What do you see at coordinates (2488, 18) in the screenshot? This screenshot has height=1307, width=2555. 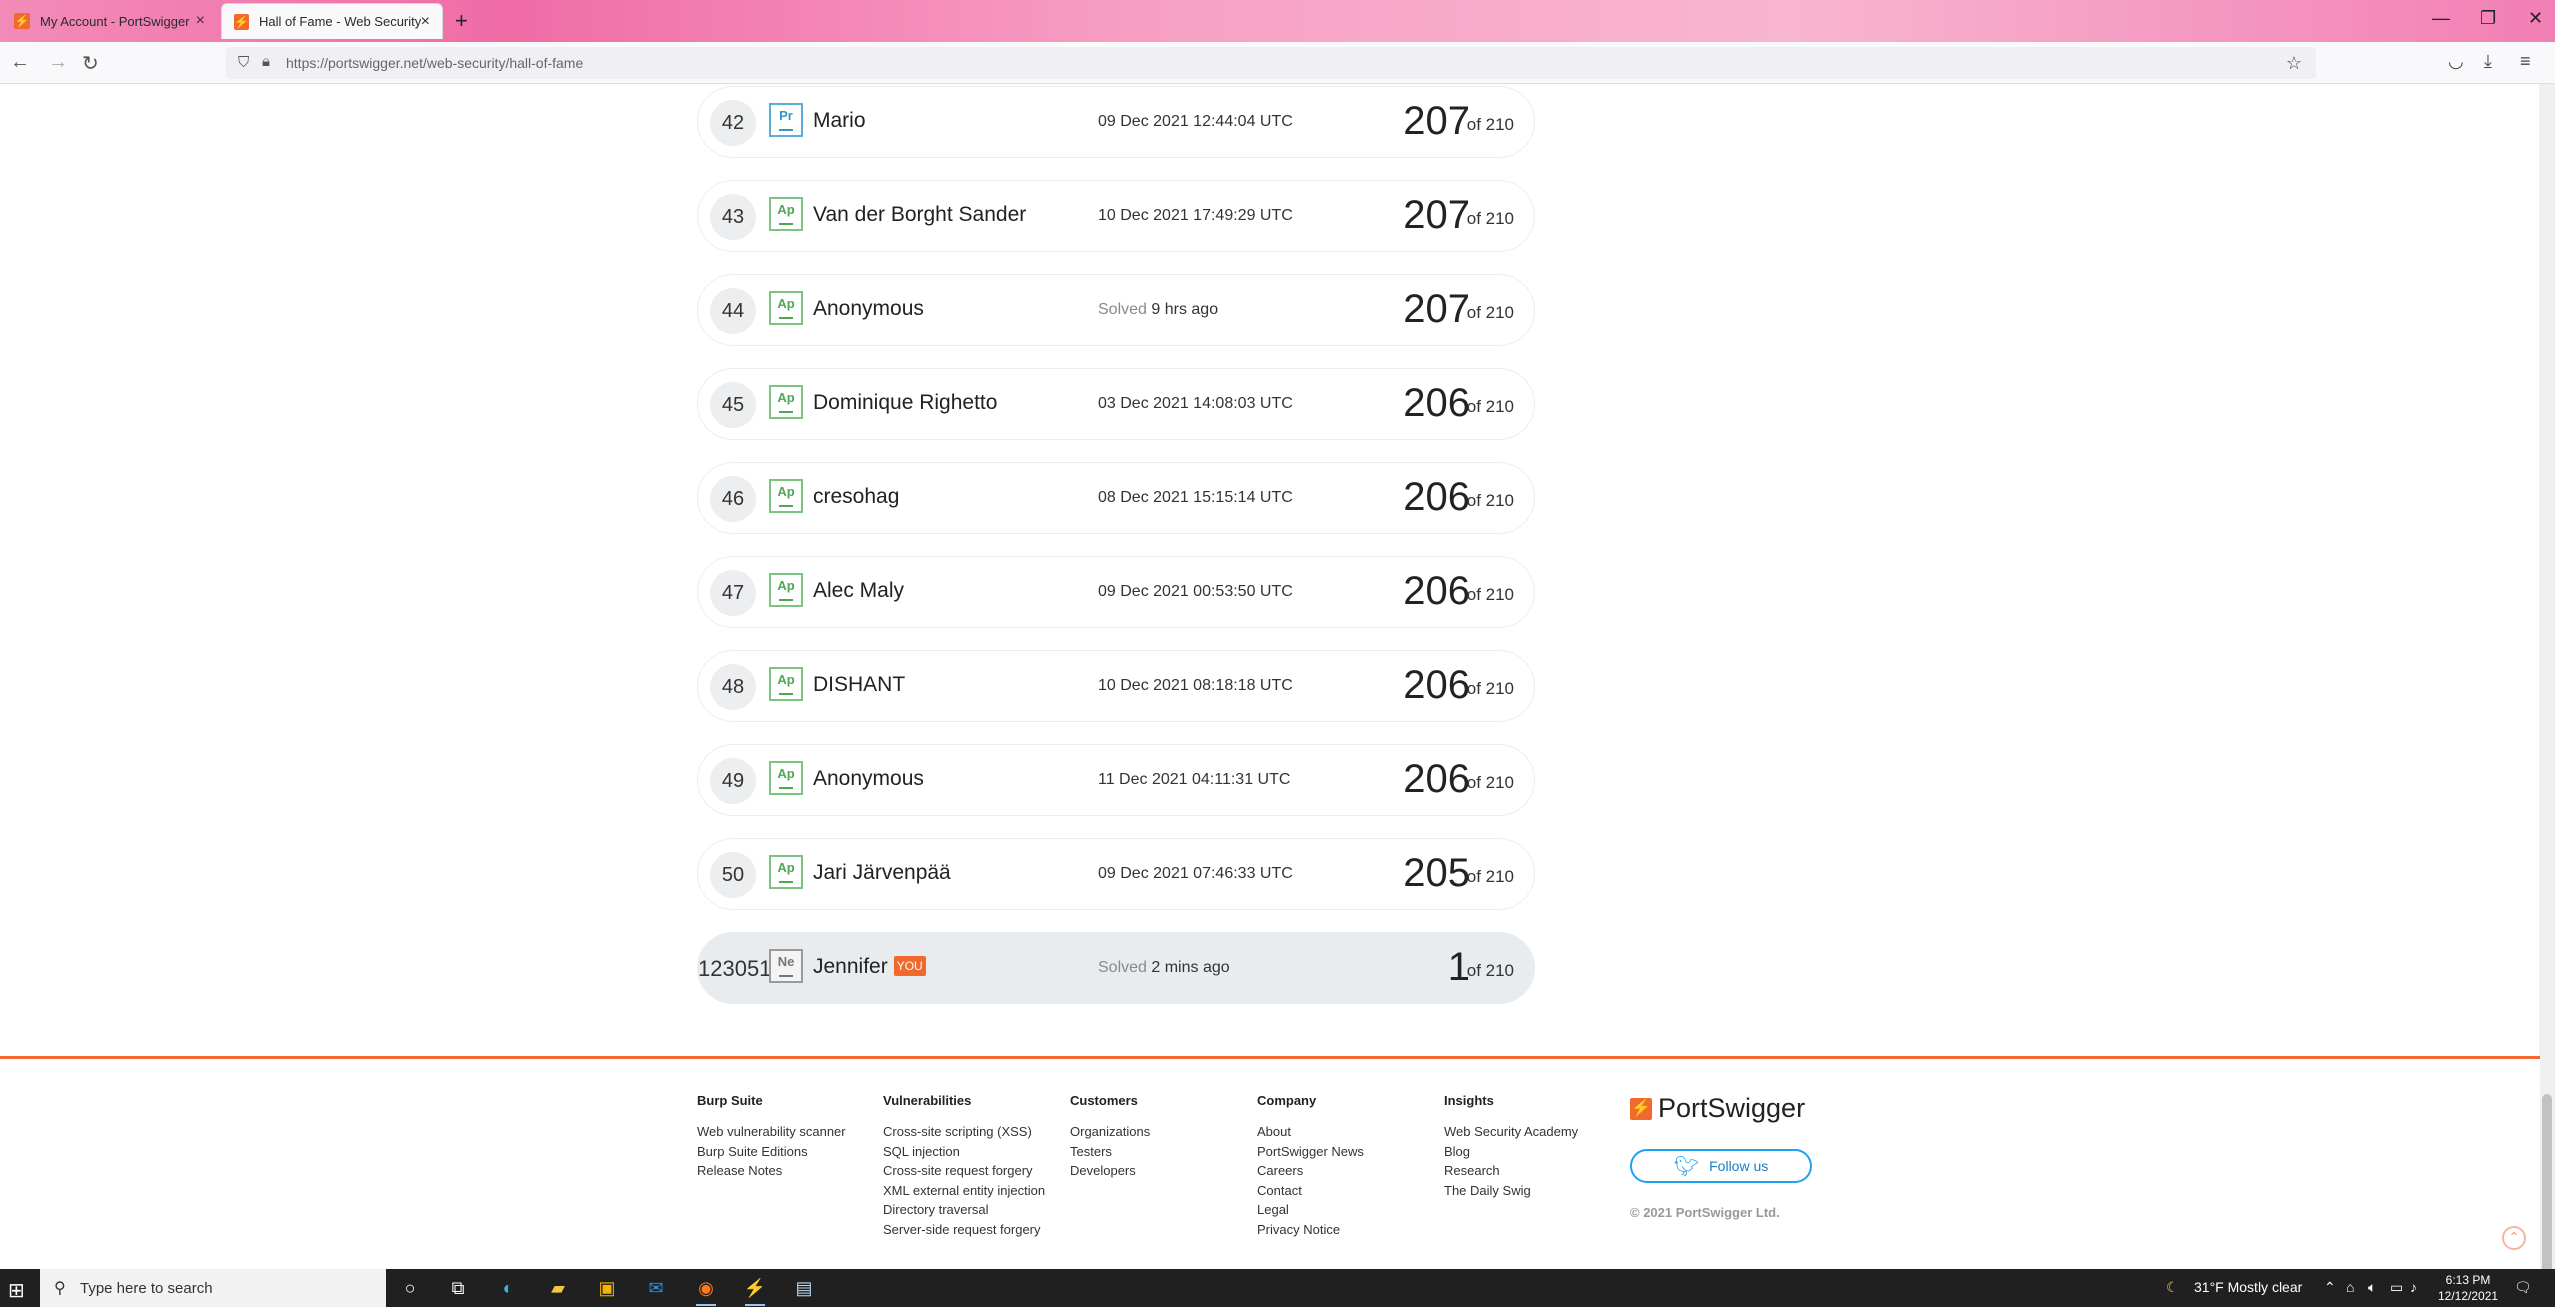 I see `restore-icon: ❐` at bounding box center [2488, 18].